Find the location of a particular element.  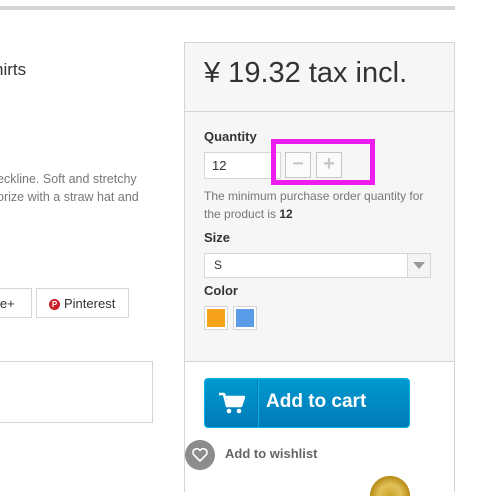

product-info-box is located at coordinates (76, 392).